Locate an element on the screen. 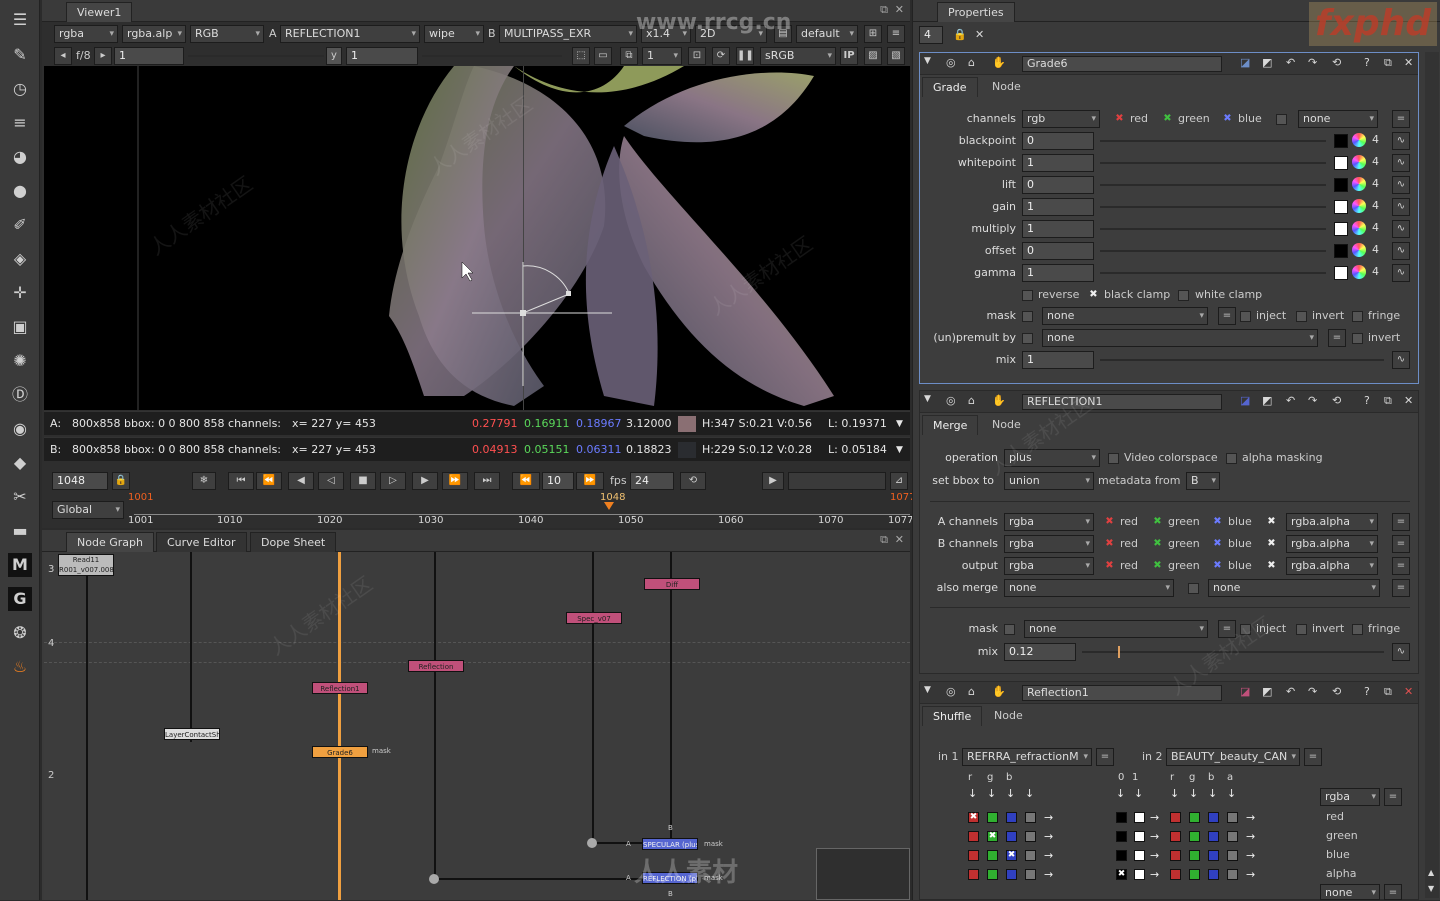 The height and width of the screenshot is (901, 1440). red-checkbox: ✖ is located at coordinates (1119, 119).